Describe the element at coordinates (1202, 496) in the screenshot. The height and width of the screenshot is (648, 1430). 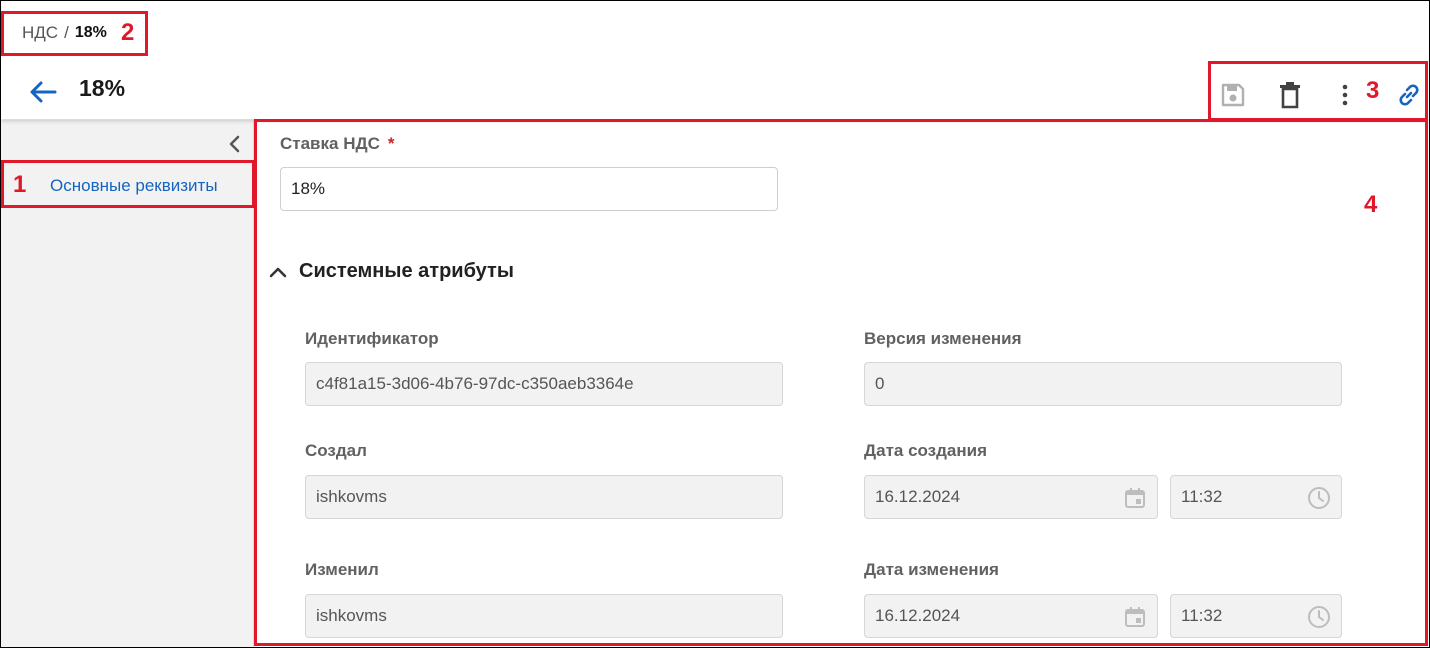
I see `created-time-value: 11:32` at that location.